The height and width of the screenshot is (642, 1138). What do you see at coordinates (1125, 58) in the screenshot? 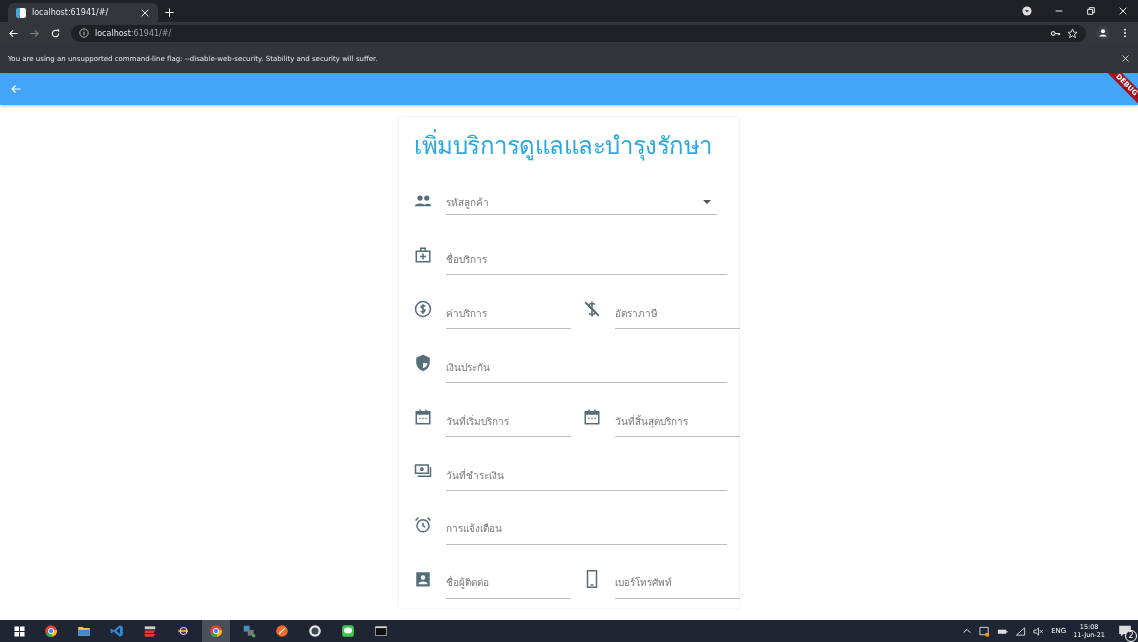
I see `close-icon` at bounding box center [1125, 58].